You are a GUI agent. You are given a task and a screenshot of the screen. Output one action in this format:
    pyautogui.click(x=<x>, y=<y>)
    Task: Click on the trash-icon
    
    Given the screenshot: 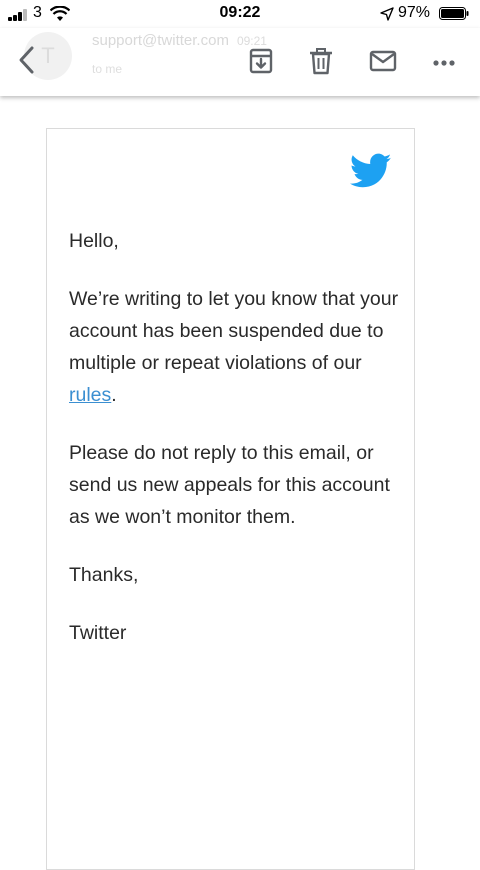 What is the action you would take?
    pyautogui.click(x=321, y=61)
    